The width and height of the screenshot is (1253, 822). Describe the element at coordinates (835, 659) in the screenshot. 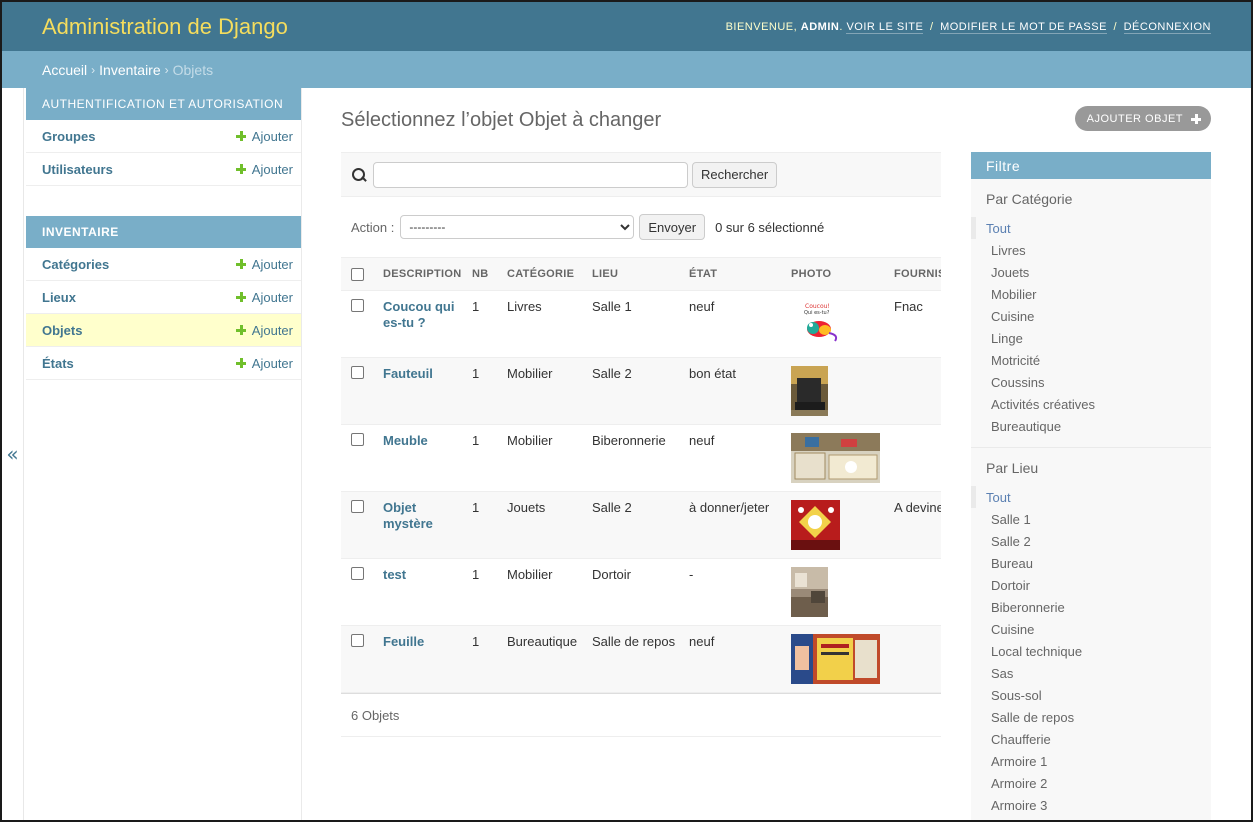

I see `paper-thumbnail` at that location.